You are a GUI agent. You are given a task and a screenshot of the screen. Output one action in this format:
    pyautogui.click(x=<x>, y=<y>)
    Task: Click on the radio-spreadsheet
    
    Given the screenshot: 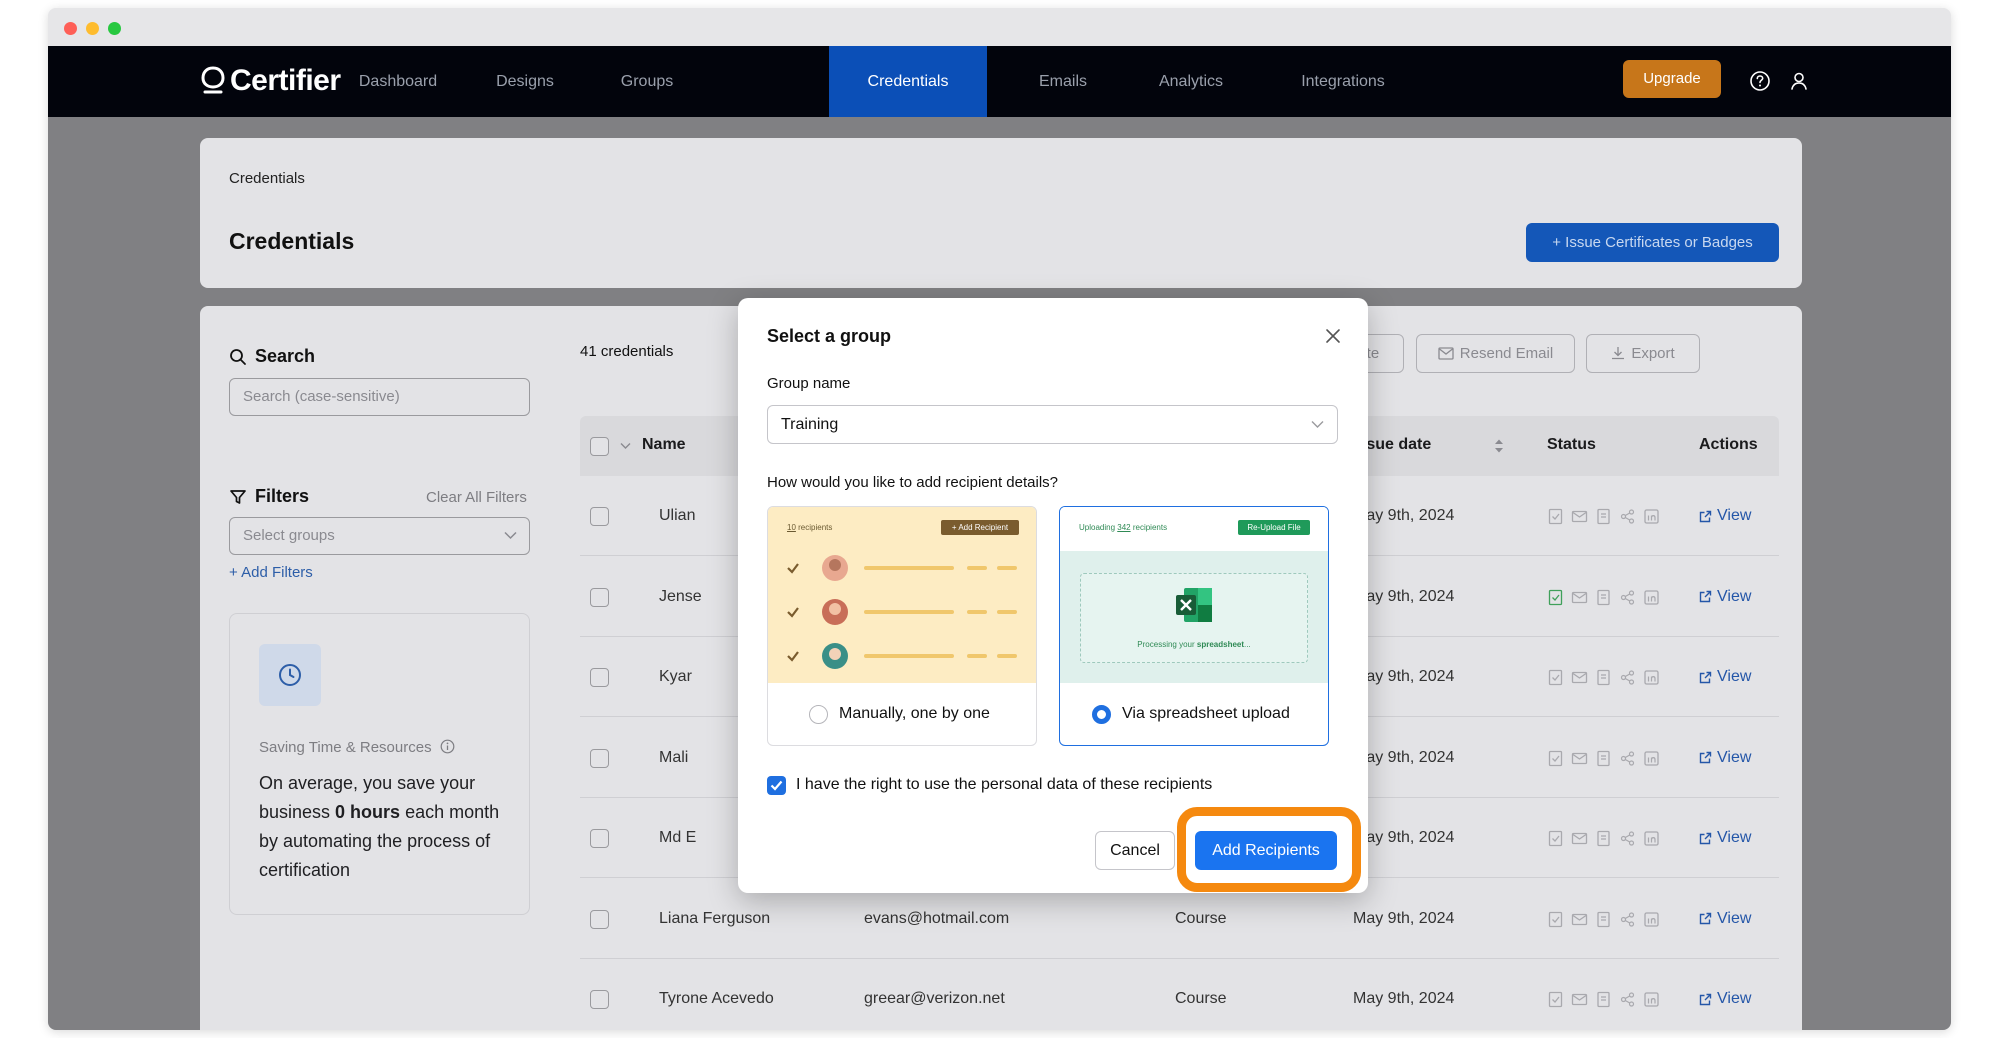 What is the action you would take?
    pyautogui.click(x=1101, y=714)
    